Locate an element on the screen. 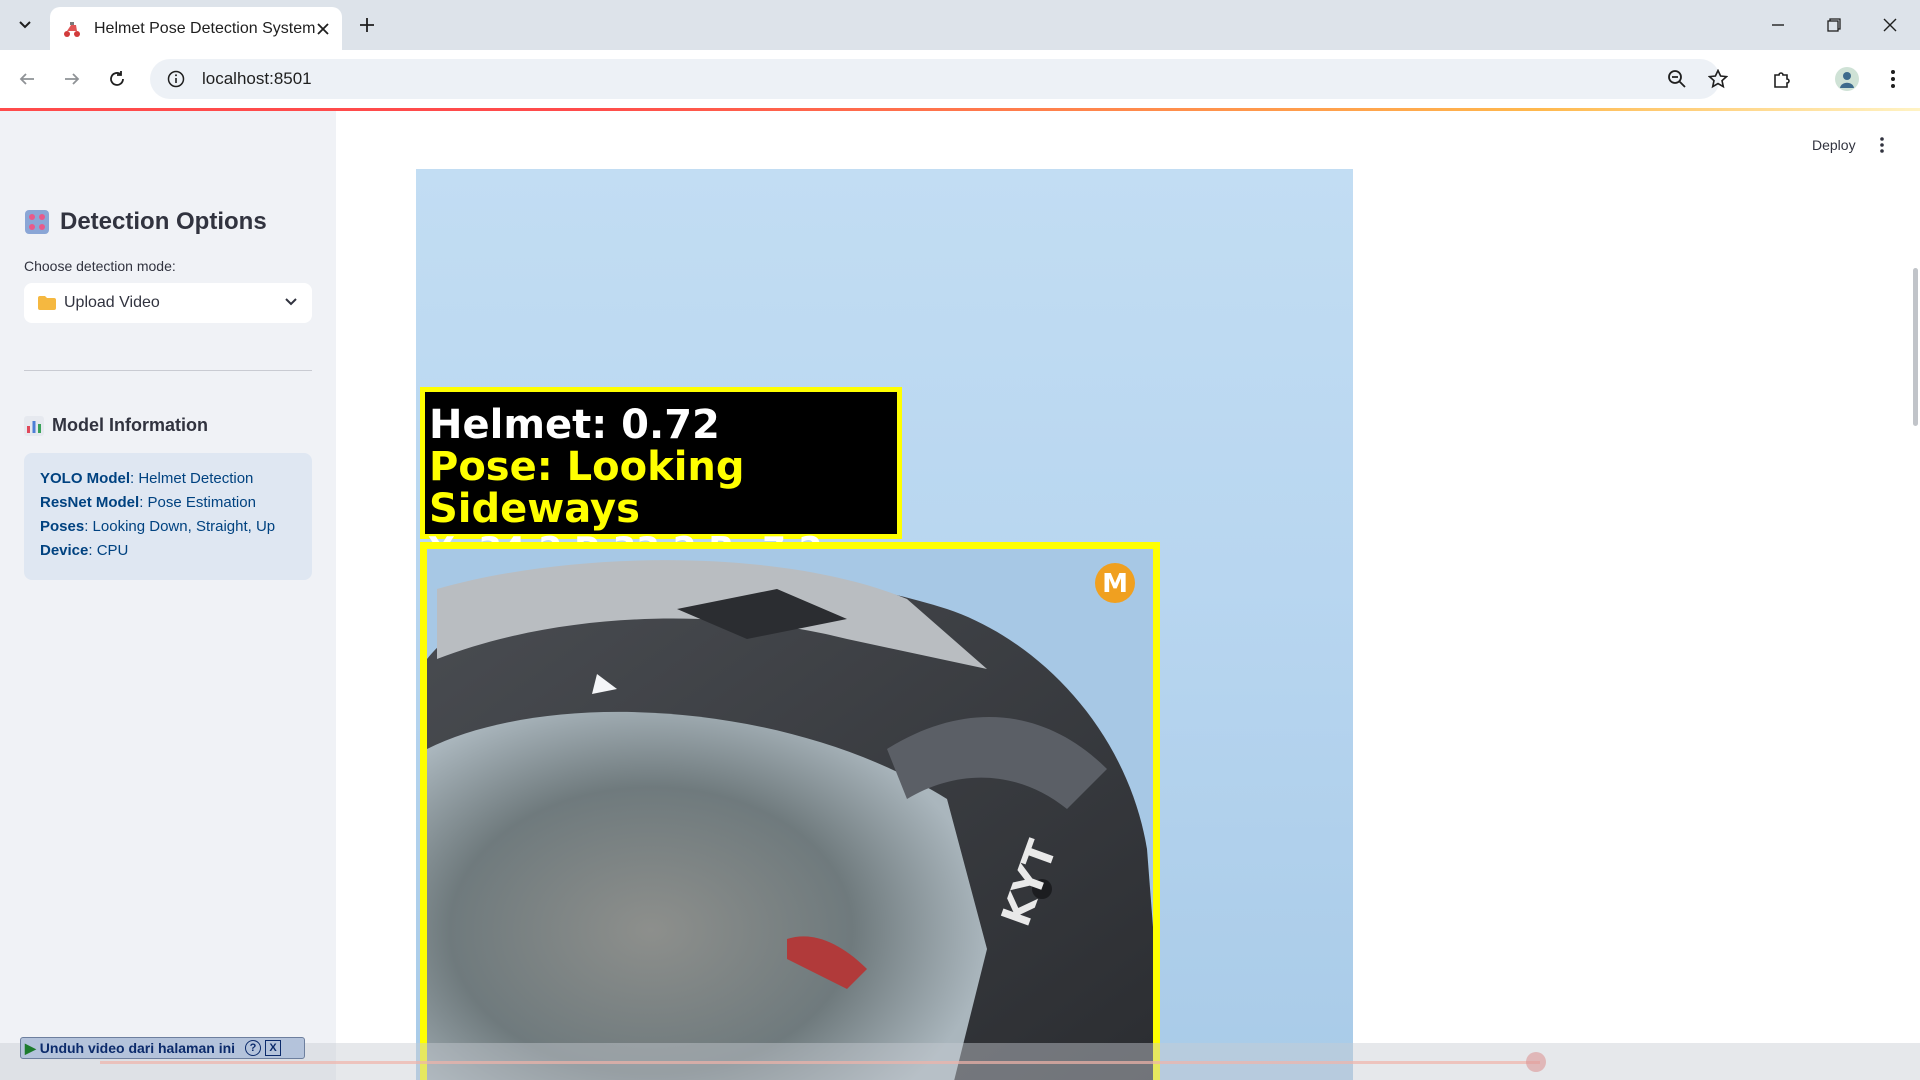 This screenshot has width=1920, height=1080. yolo-value: Helmet Detection is located at coordinates (196, 478).